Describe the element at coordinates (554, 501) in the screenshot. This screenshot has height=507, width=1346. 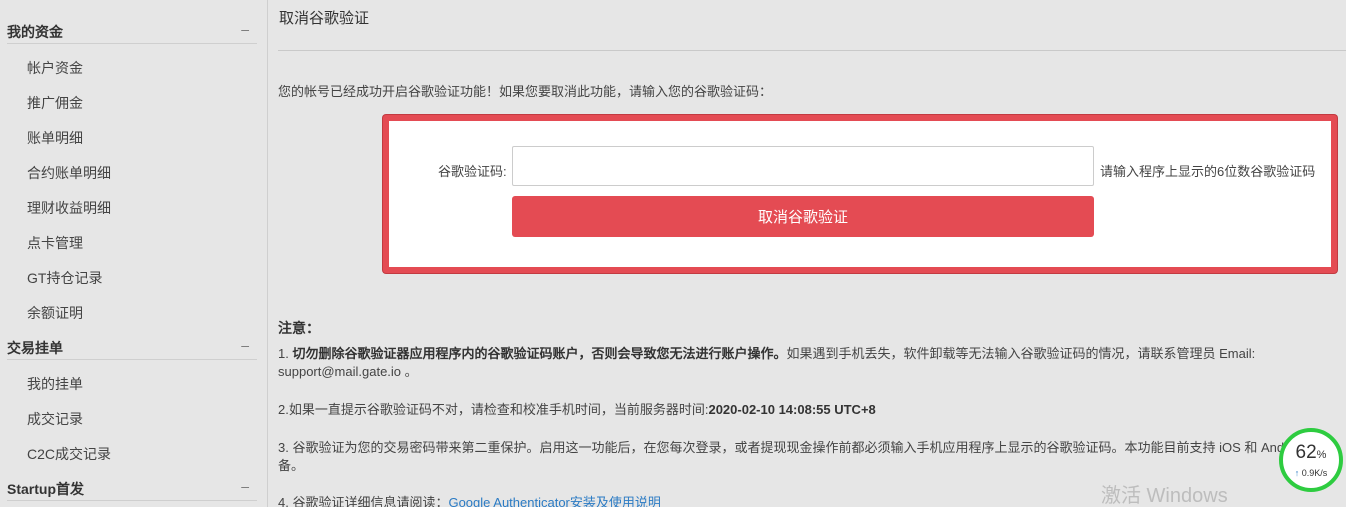
I see `authenticator-guide-link: Google Authenticator安装及使用说明` at that location.